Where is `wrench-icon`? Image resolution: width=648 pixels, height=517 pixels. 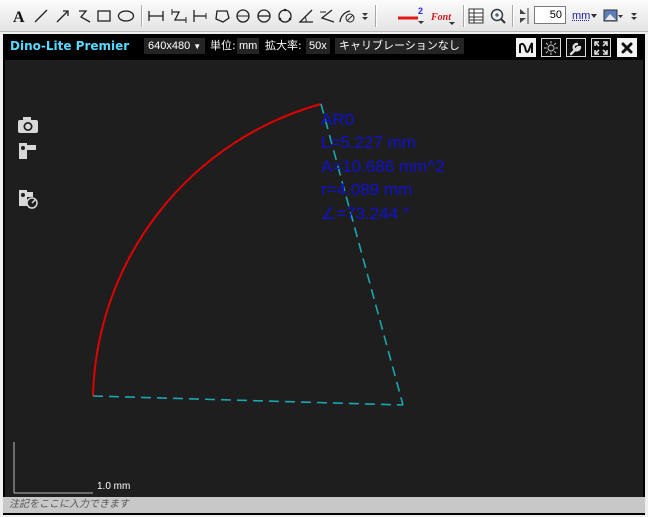
wrench-icon is located at coordinates (575, 48).